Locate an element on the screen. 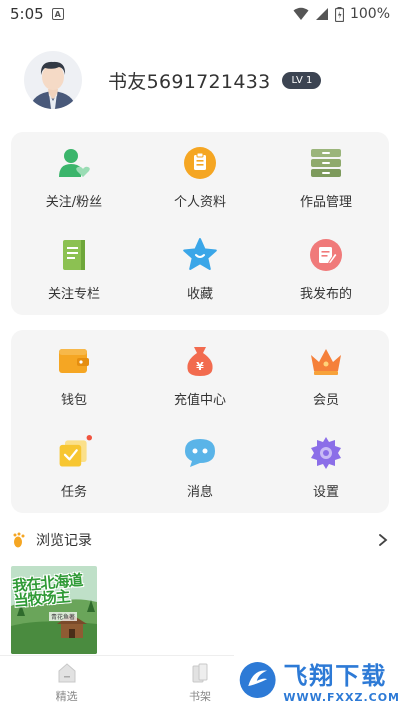 This screenshot has width=400, height=710. menu-settings: 设置 is located at coordinates (326, 468).